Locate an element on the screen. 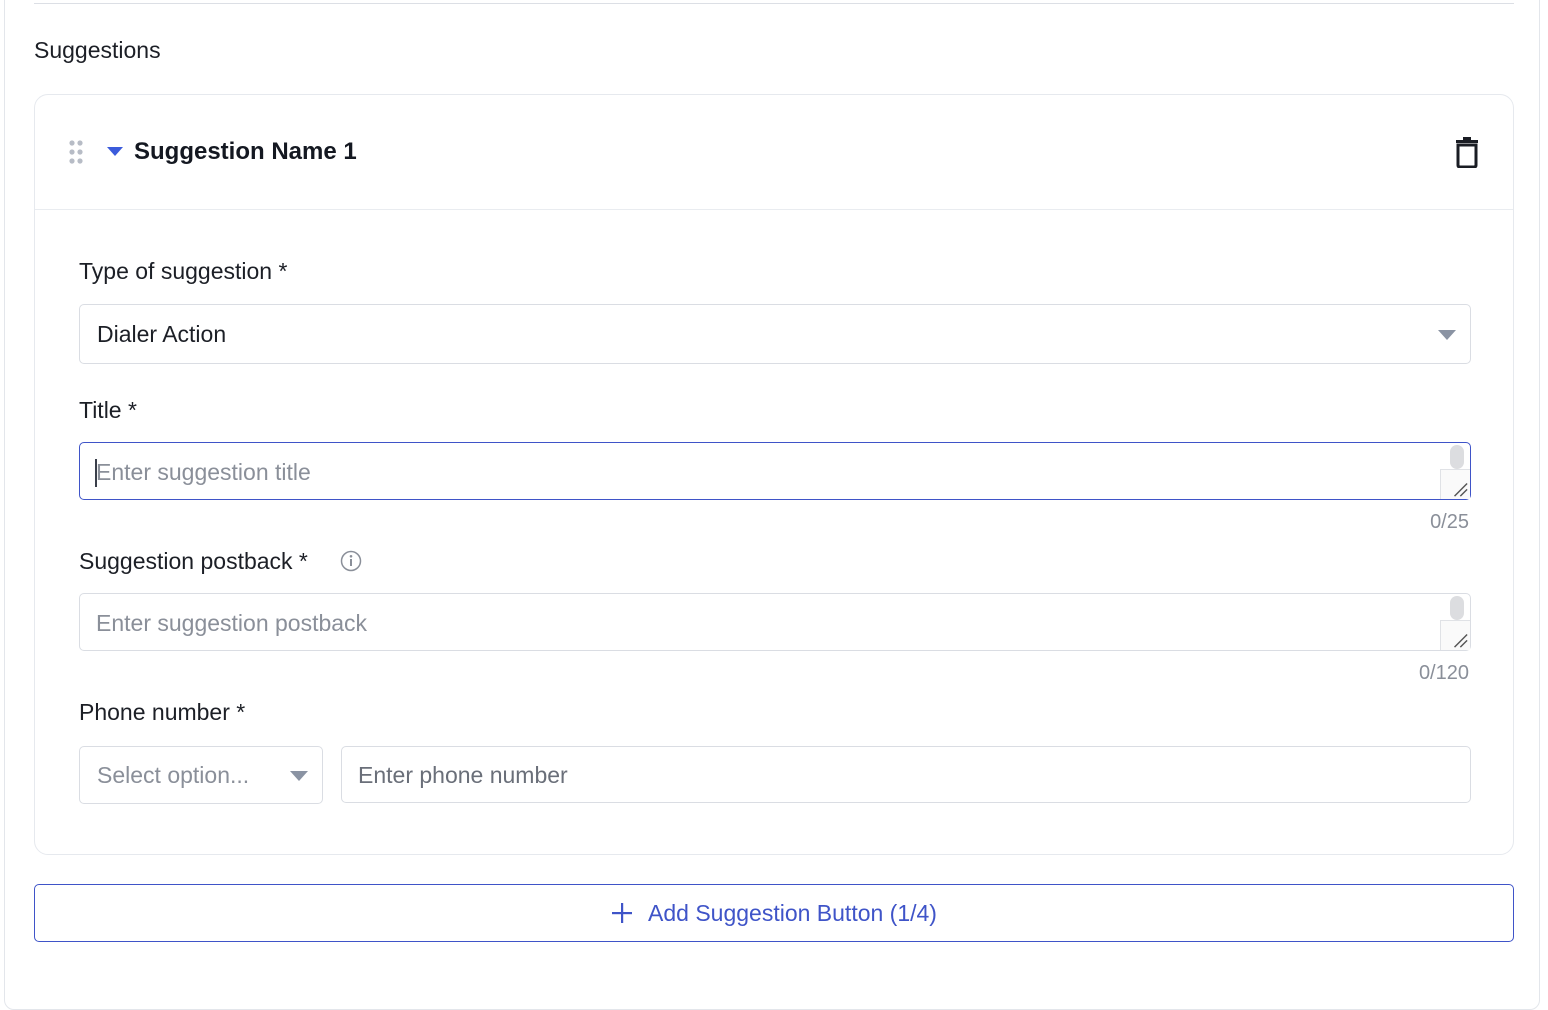 This screenshot has width=1548, height=1010. title-input: Enter suggestion title is located at coordinates (775, 471).